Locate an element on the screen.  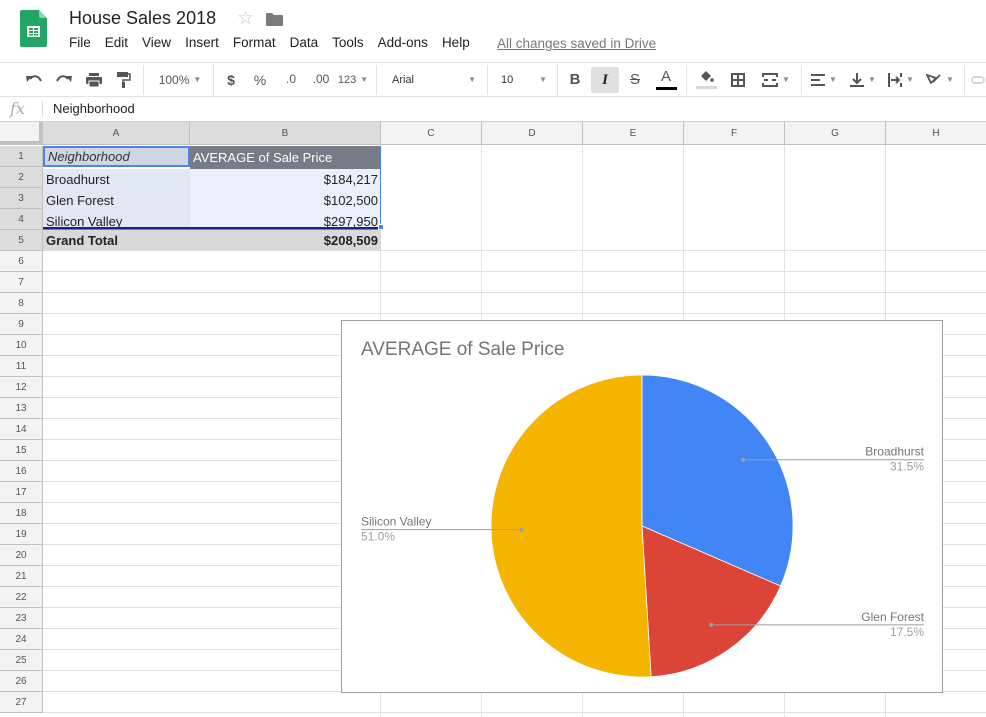
decrease-decimal-button: .0 is located at coordinates (291, 79).